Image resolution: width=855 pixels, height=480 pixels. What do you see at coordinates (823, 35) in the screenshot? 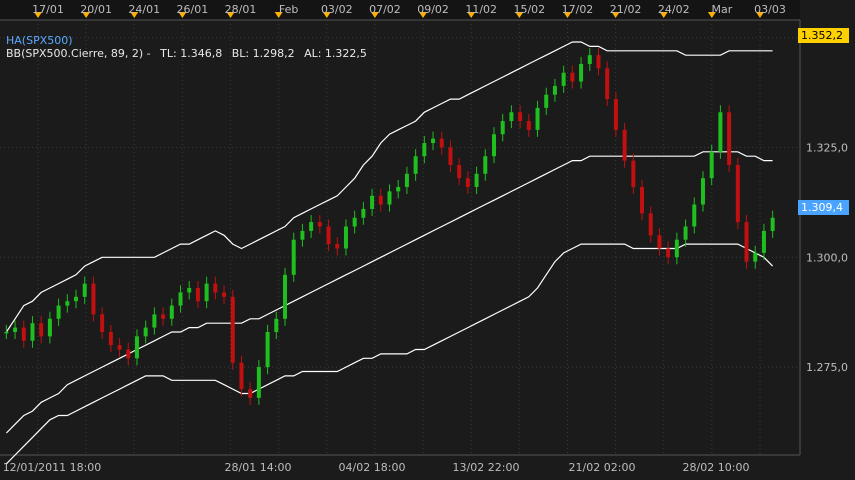
I see `price-tag-top: 1.352,2` at bounding box center [823, 35].